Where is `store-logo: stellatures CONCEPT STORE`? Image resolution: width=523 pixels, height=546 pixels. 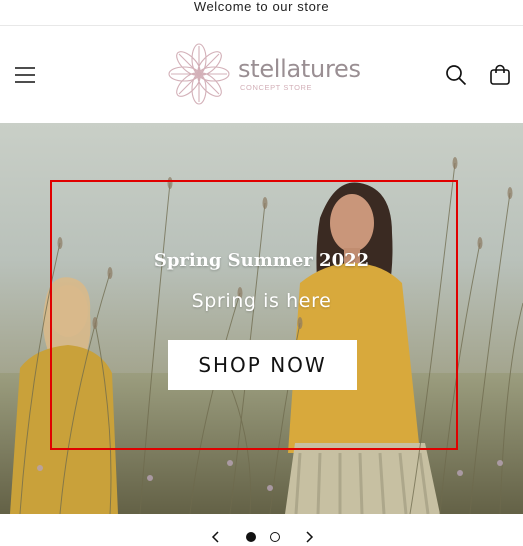
store-logo: stellatures CONCEPT STORE is located at coordinates (266, 74).